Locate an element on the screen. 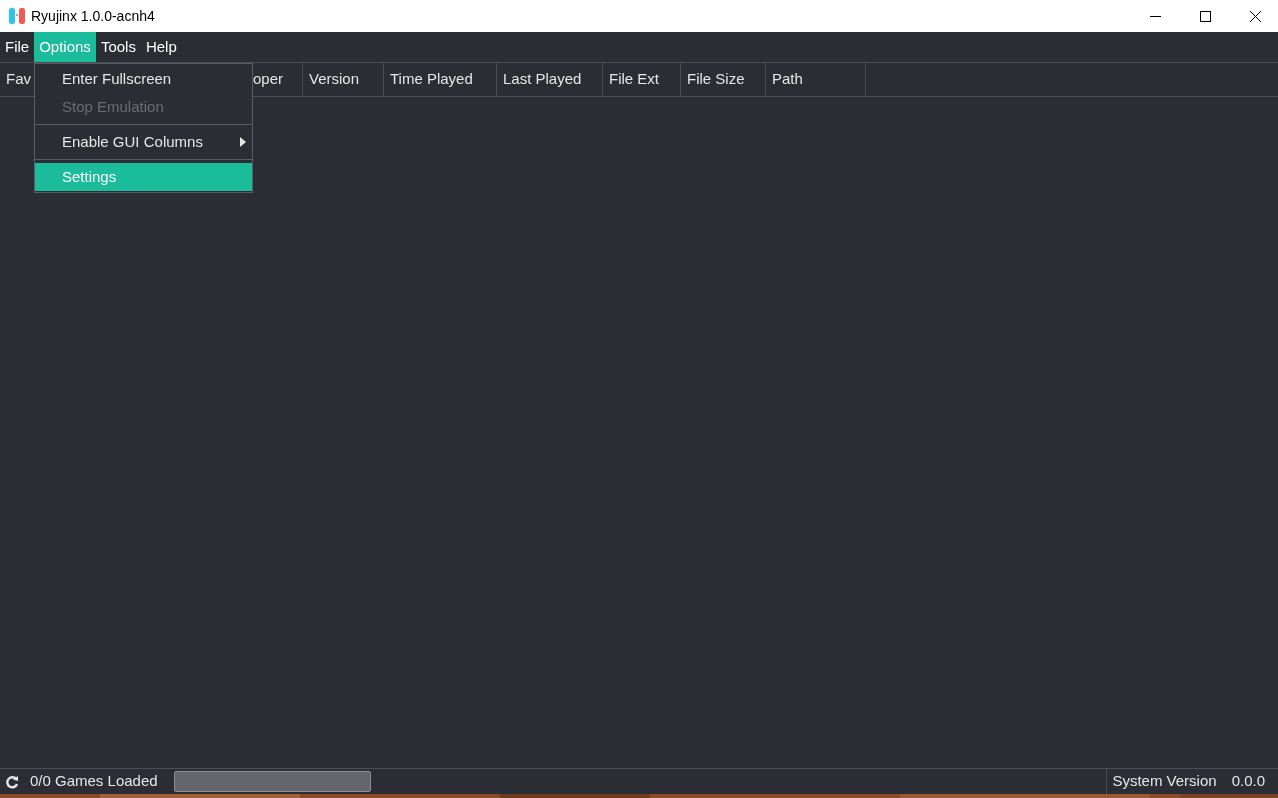 The image size is (1278, 798). menu-item: Help is located at coordinates (161, 47).